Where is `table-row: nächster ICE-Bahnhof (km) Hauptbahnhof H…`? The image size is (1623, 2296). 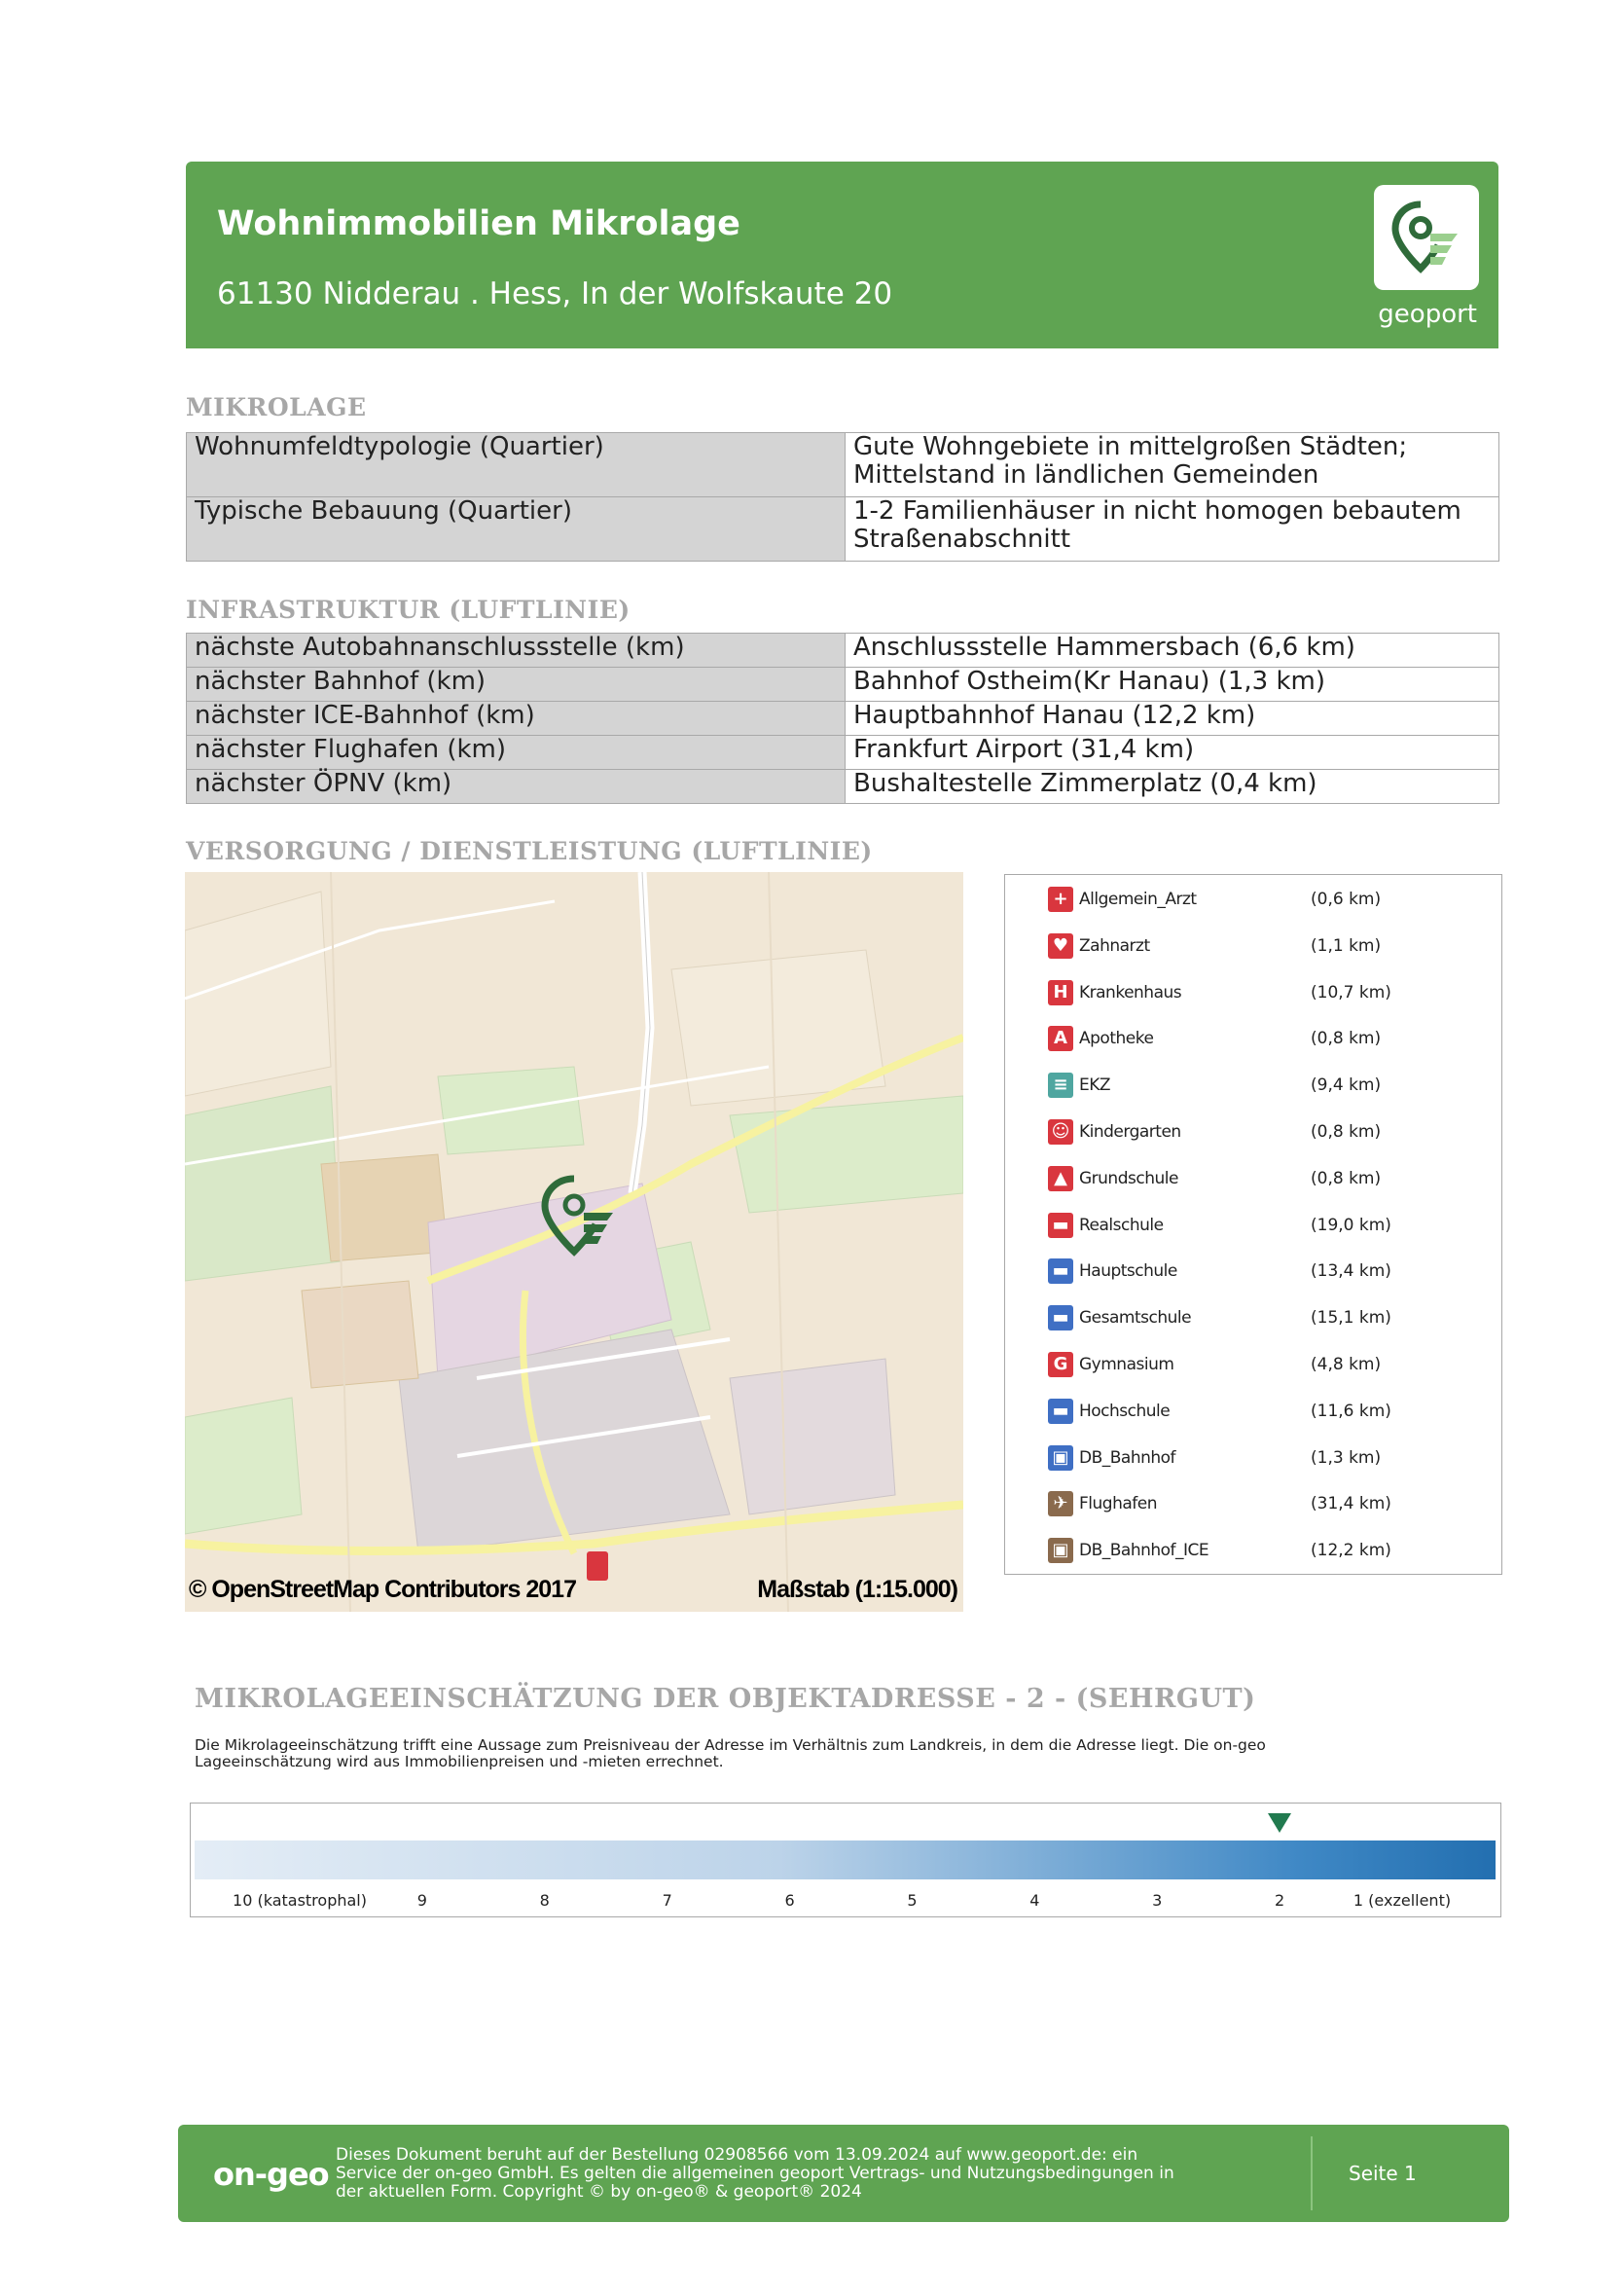
table-row: nächster ICE-Bahnhof (km) Hauptbahnhof H… is located at coordinates (842, 718).